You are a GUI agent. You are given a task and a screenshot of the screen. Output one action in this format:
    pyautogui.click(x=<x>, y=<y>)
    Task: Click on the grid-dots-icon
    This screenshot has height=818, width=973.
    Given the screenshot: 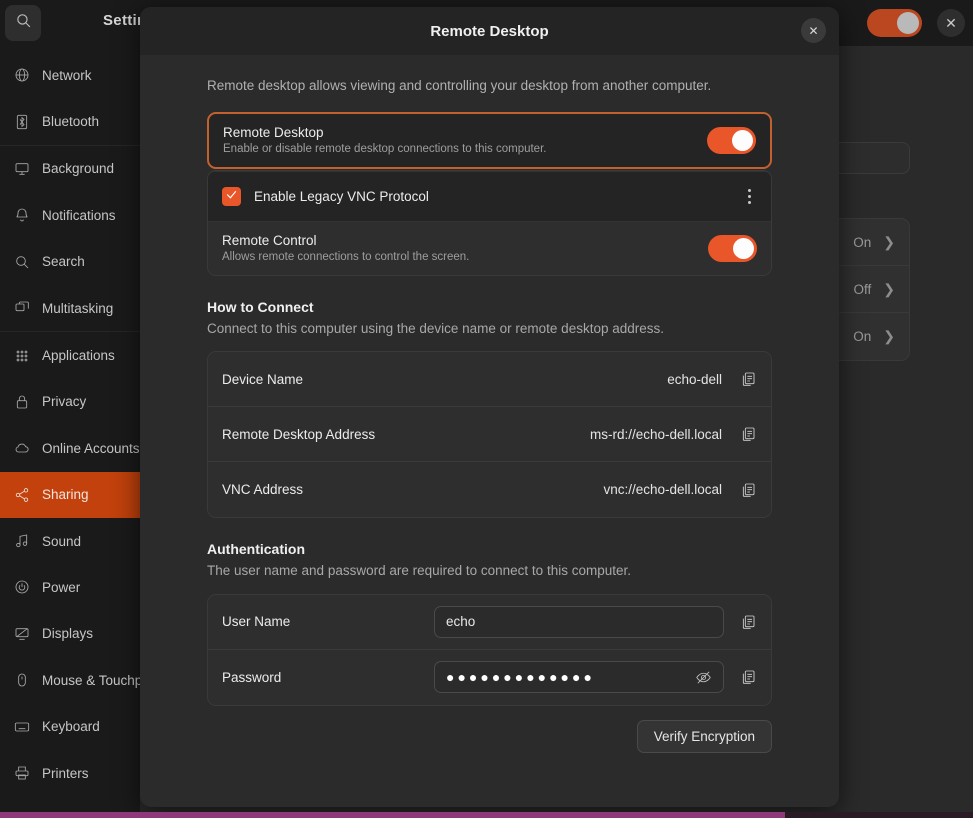 What is the action you would take?
    pyautogui.click(x=22, y=356)
    